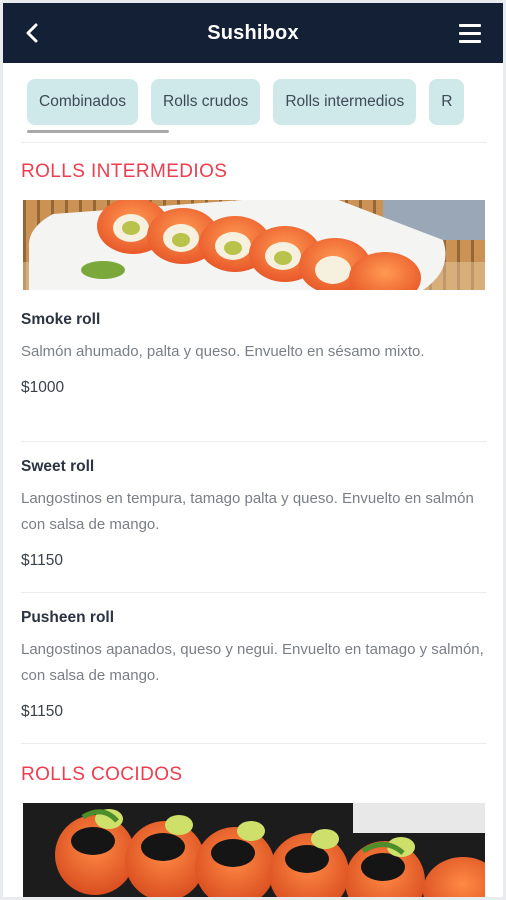 This screenshot has width=506, height=900. I want to click on section-title-rolls-cocidos: ROLLS COCIDOS, so click(102, 774).